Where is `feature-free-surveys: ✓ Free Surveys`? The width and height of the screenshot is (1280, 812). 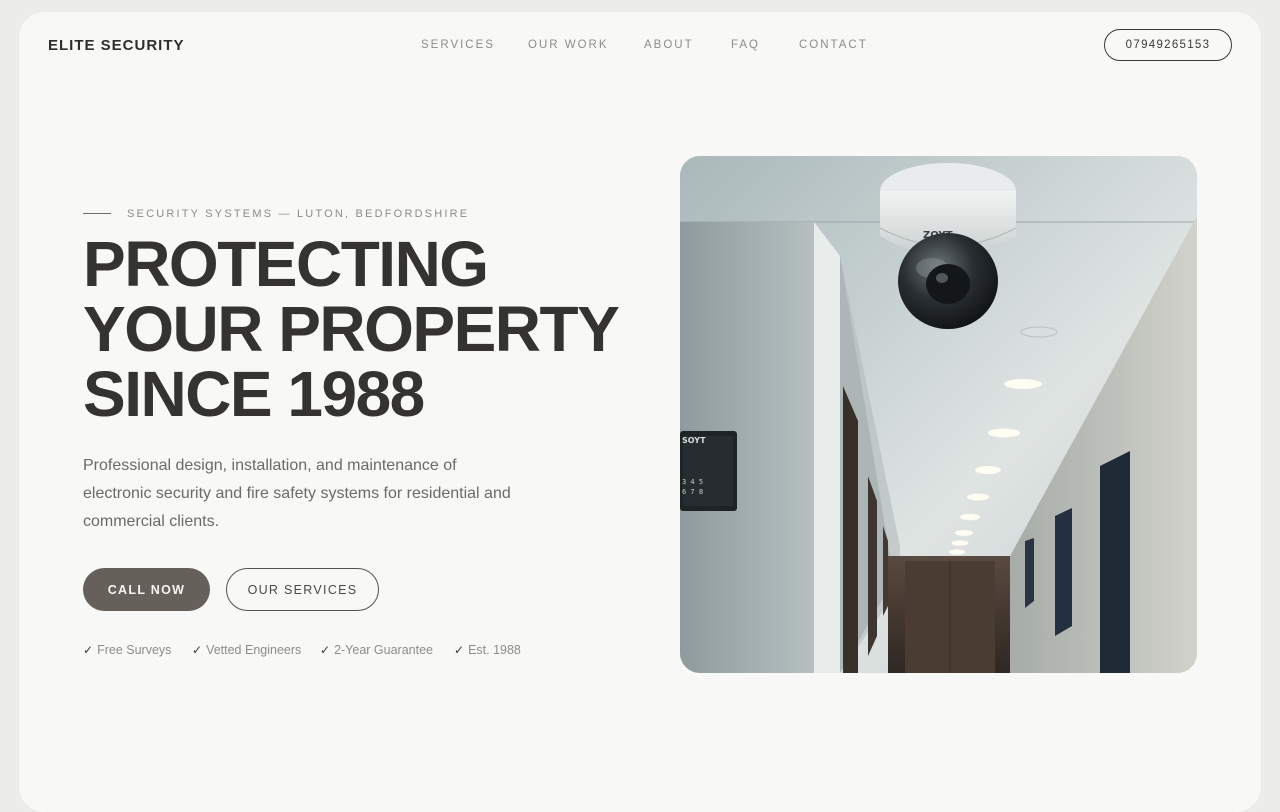 feature-free-surveys: ✓ Free Surveys is located at coordinates (127, 650).